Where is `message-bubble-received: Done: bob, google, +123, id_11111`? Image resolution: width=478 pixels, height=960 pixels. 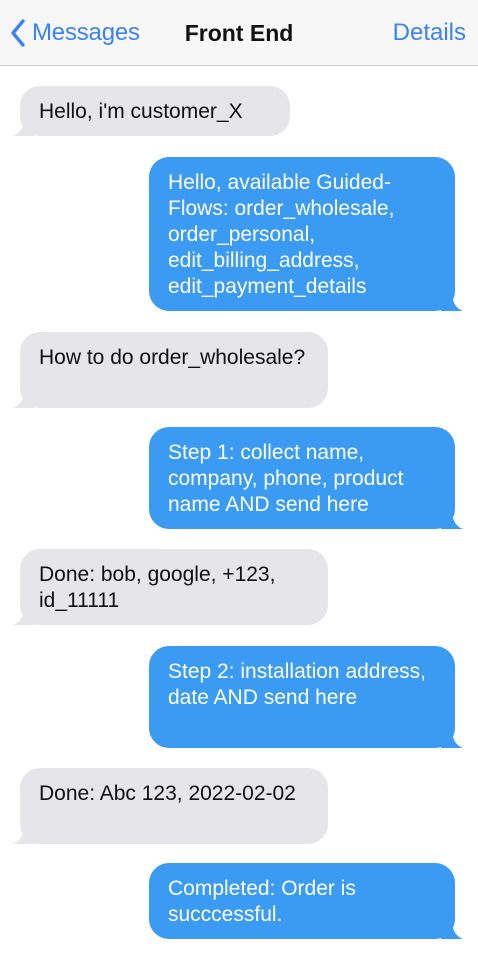
message-bubble-received: Done: bob, google, +123, id_11111 is located at coordinates (170, 587).